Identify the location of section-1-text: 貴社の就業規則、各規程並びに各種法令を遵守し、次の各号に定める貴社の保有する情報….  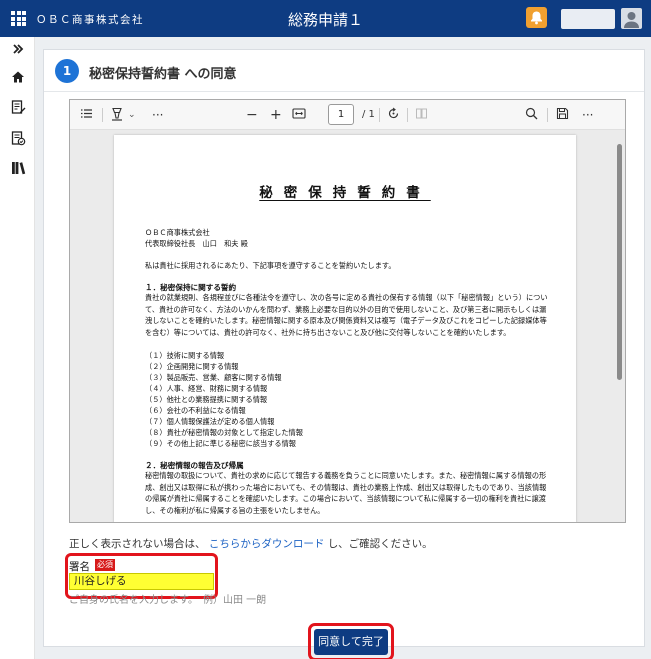
(346, 315).